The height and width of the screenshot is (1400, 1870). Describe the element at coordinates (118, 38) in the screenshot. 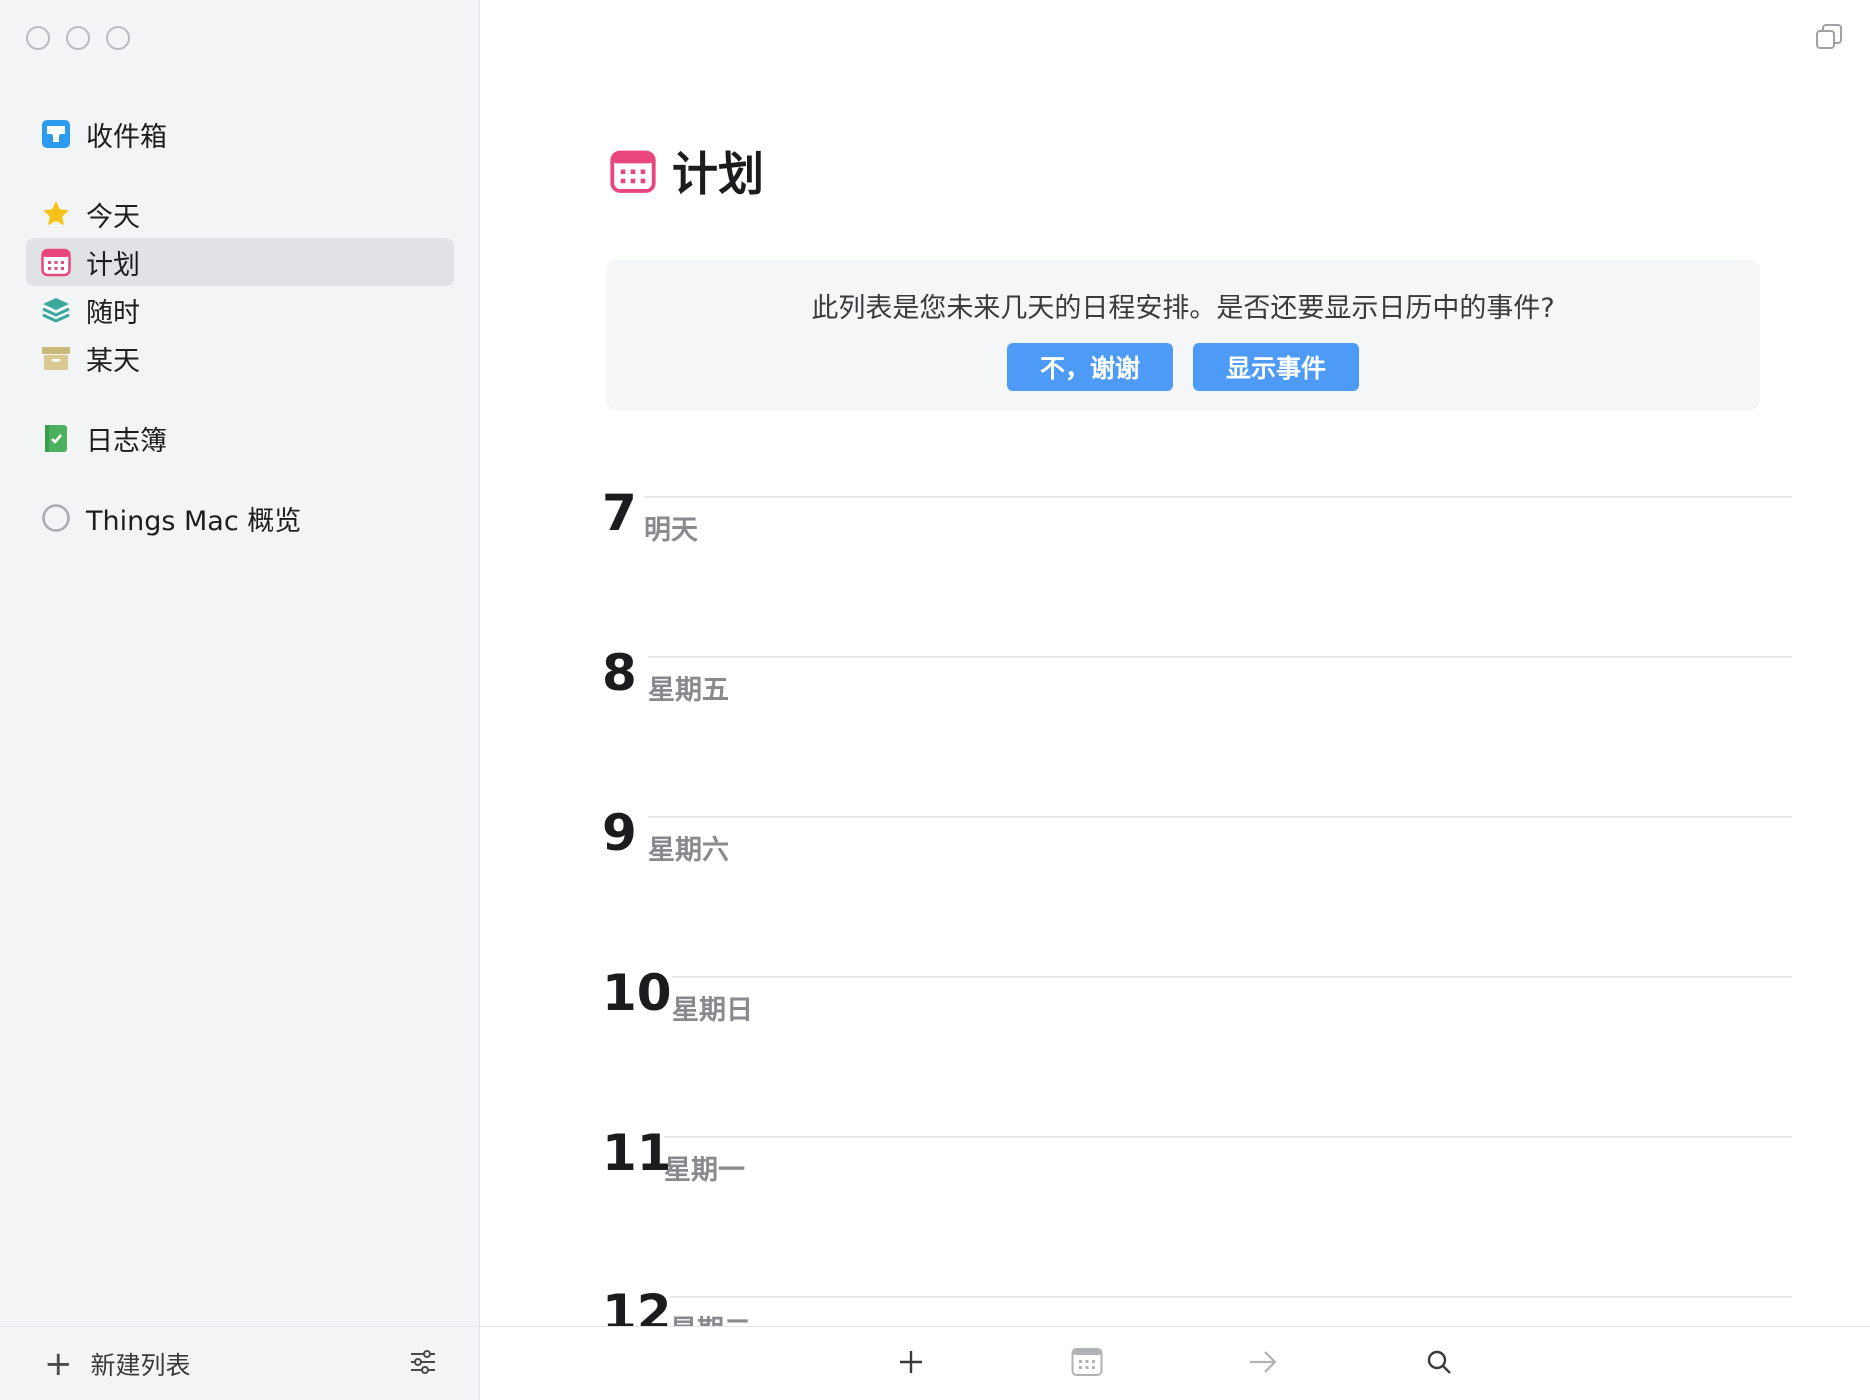

I see `zoom-window-button` at that location.